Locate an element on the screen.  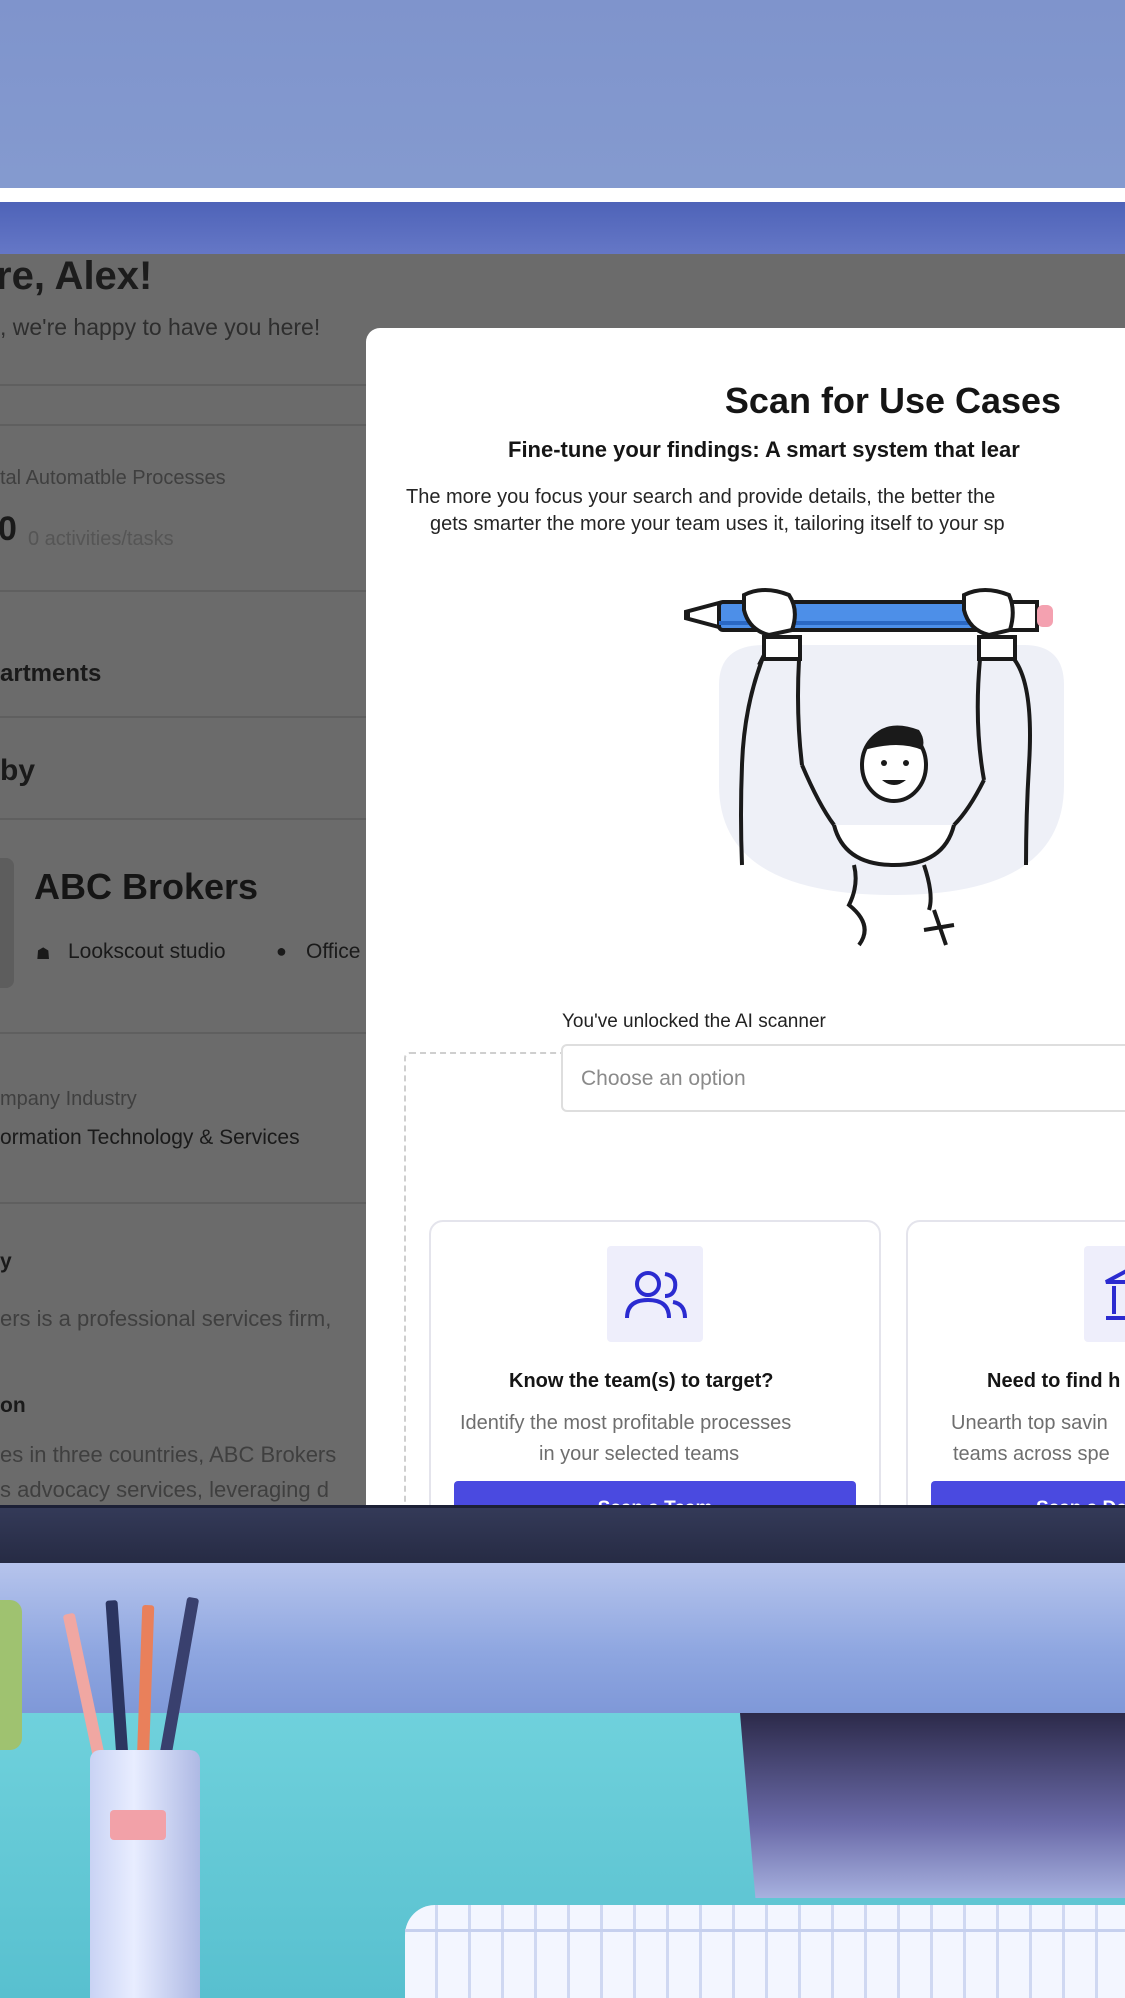
scan-department-button: Scan a De is located at coordinates (1028, 1493).